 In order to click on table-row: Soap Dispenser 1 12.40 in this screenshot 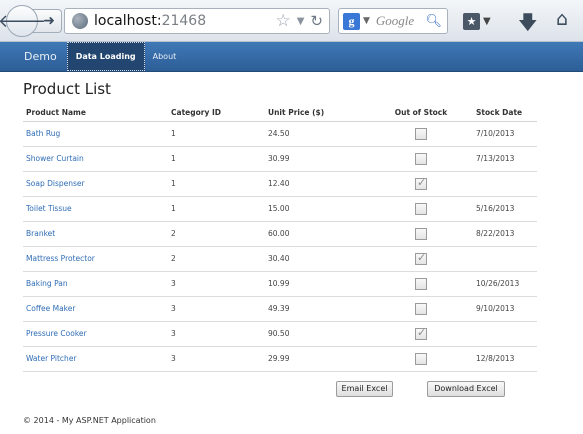, I will do `click(280, 184)`.